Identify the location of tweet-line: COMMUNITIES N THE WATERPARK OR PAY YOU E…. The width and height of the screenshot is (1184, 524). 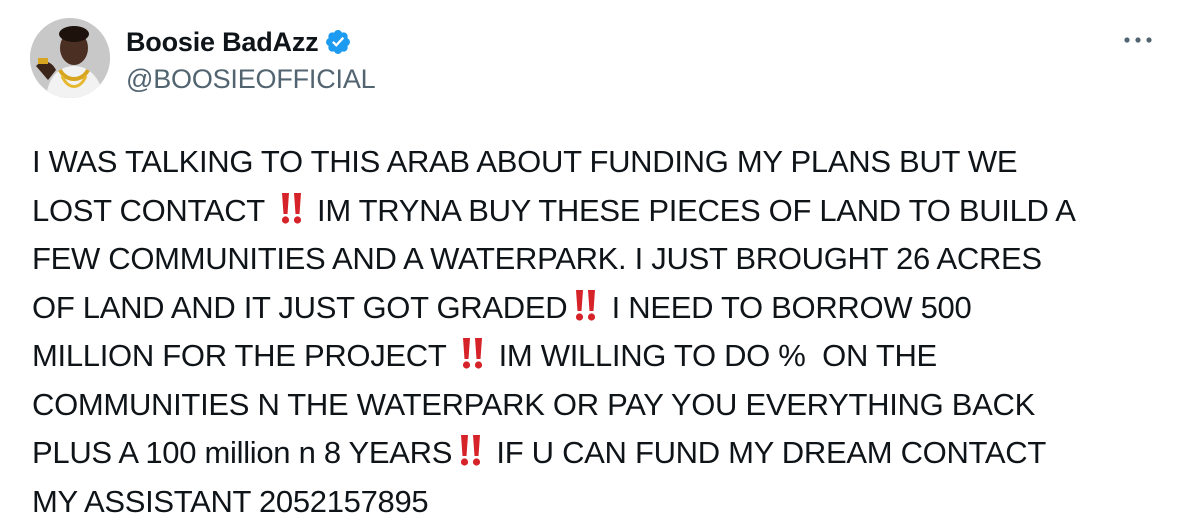
(593, 405).